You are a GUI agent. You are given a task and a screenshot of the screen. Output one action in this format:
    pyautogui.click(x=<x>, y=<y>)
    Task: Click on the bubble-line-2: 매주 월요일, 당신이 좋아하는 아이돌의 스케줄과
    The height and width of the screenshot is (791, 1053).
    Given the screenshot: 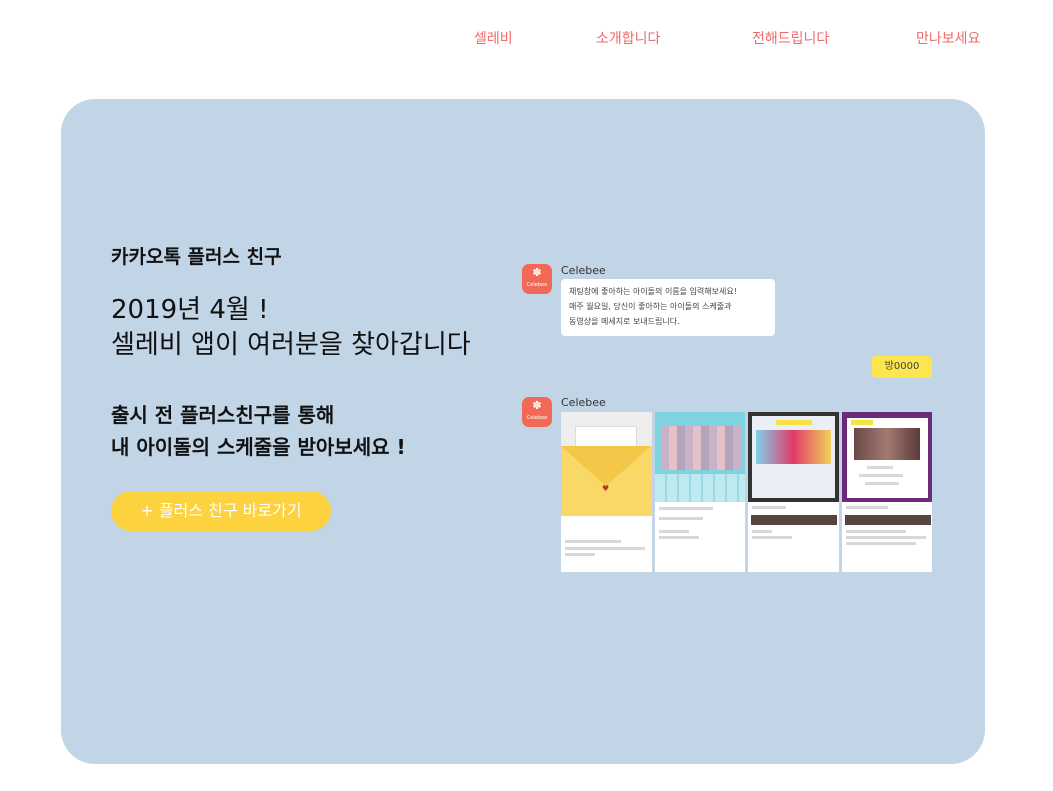 What is the action you would take?
    pyautogui.click(x=650, y=306)
    